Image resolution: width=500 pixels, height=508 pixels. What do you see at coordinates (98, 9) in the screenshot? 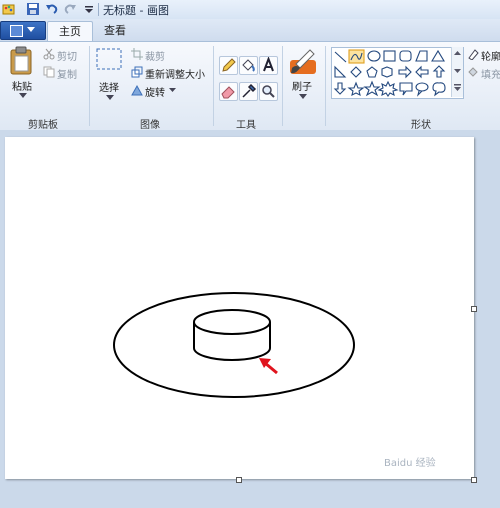
I see `title-separator` at bounding box center [98, 9].